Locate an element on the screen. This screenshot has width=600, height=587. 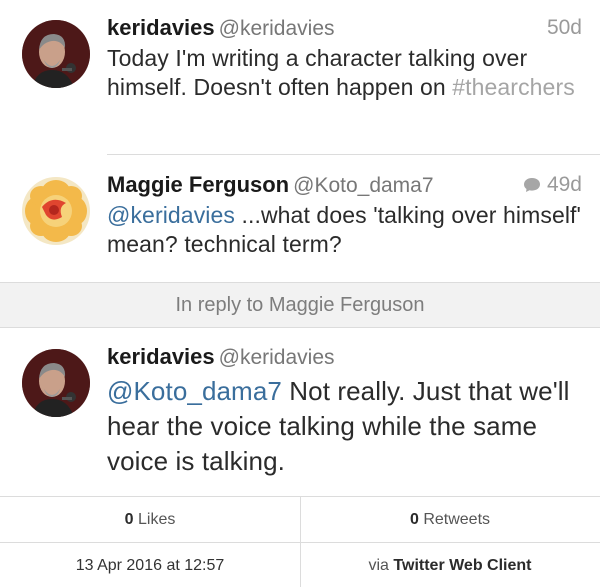
in-reply-to-bar: In reply to Maggie Ferguson is located at coordinates (300, 305).